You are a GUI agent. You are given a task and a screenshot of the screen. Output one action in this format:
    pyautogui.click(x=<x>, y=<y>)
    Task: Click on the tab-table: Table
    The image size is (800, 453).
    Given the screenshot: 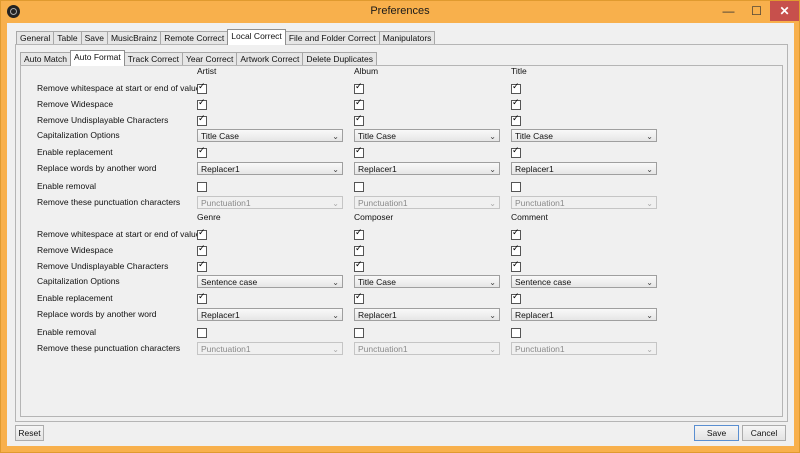 What is the action you would take?
    pyautogui.click(x=67, y=38)
    